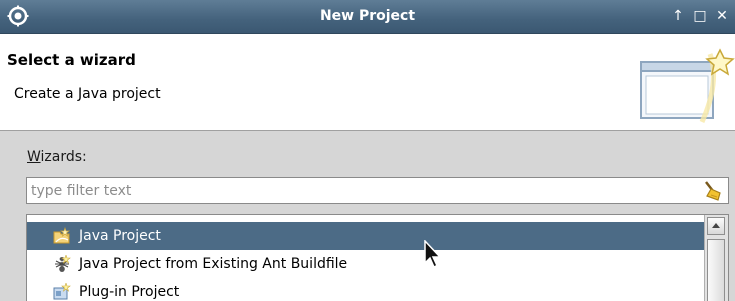 This screenshot has height=301, width=735. I want to click on header-description: Create a Java project, so click(87, 94).